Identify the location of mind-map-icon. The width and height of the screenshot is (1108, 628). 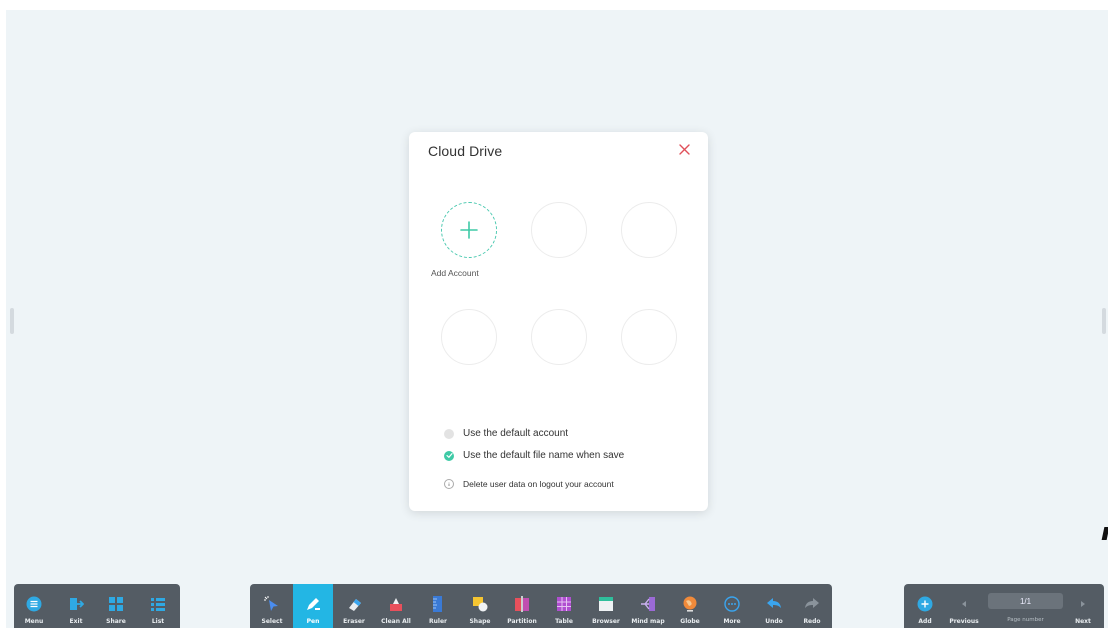
(648, 604).